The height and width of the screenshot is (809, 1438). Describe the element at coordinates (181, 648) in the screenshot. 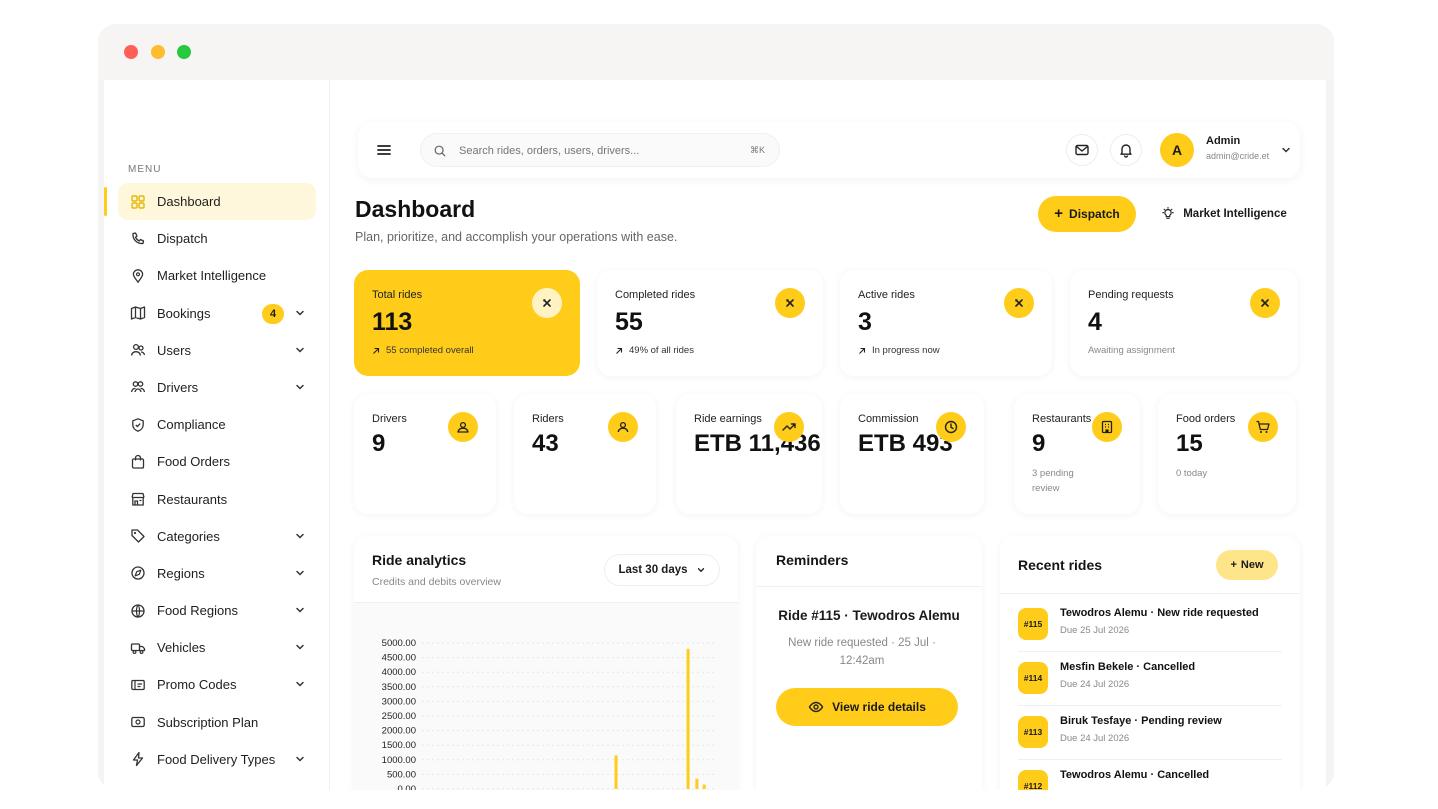

I see `sidebar-item-label: Vehicles` at that location.